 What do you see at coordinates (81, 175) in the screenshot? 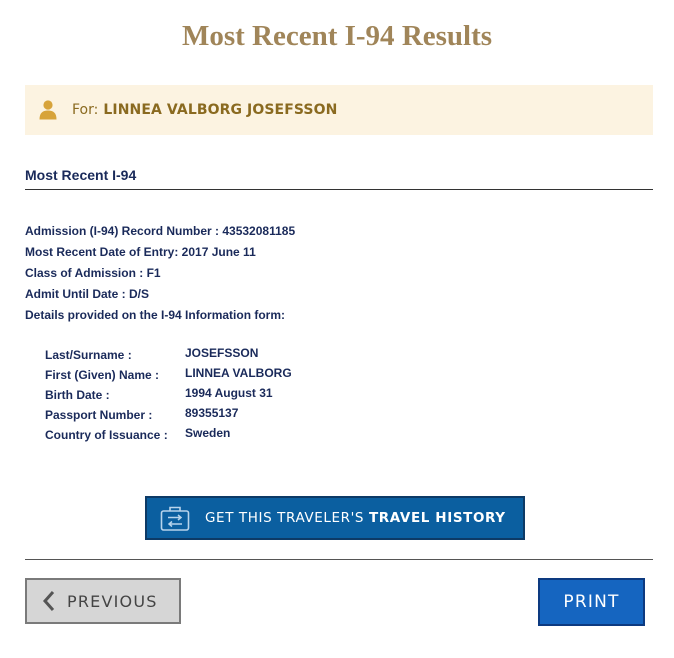
I see `section-heading: Most Recent I-94` at bounding box center [81, 175].